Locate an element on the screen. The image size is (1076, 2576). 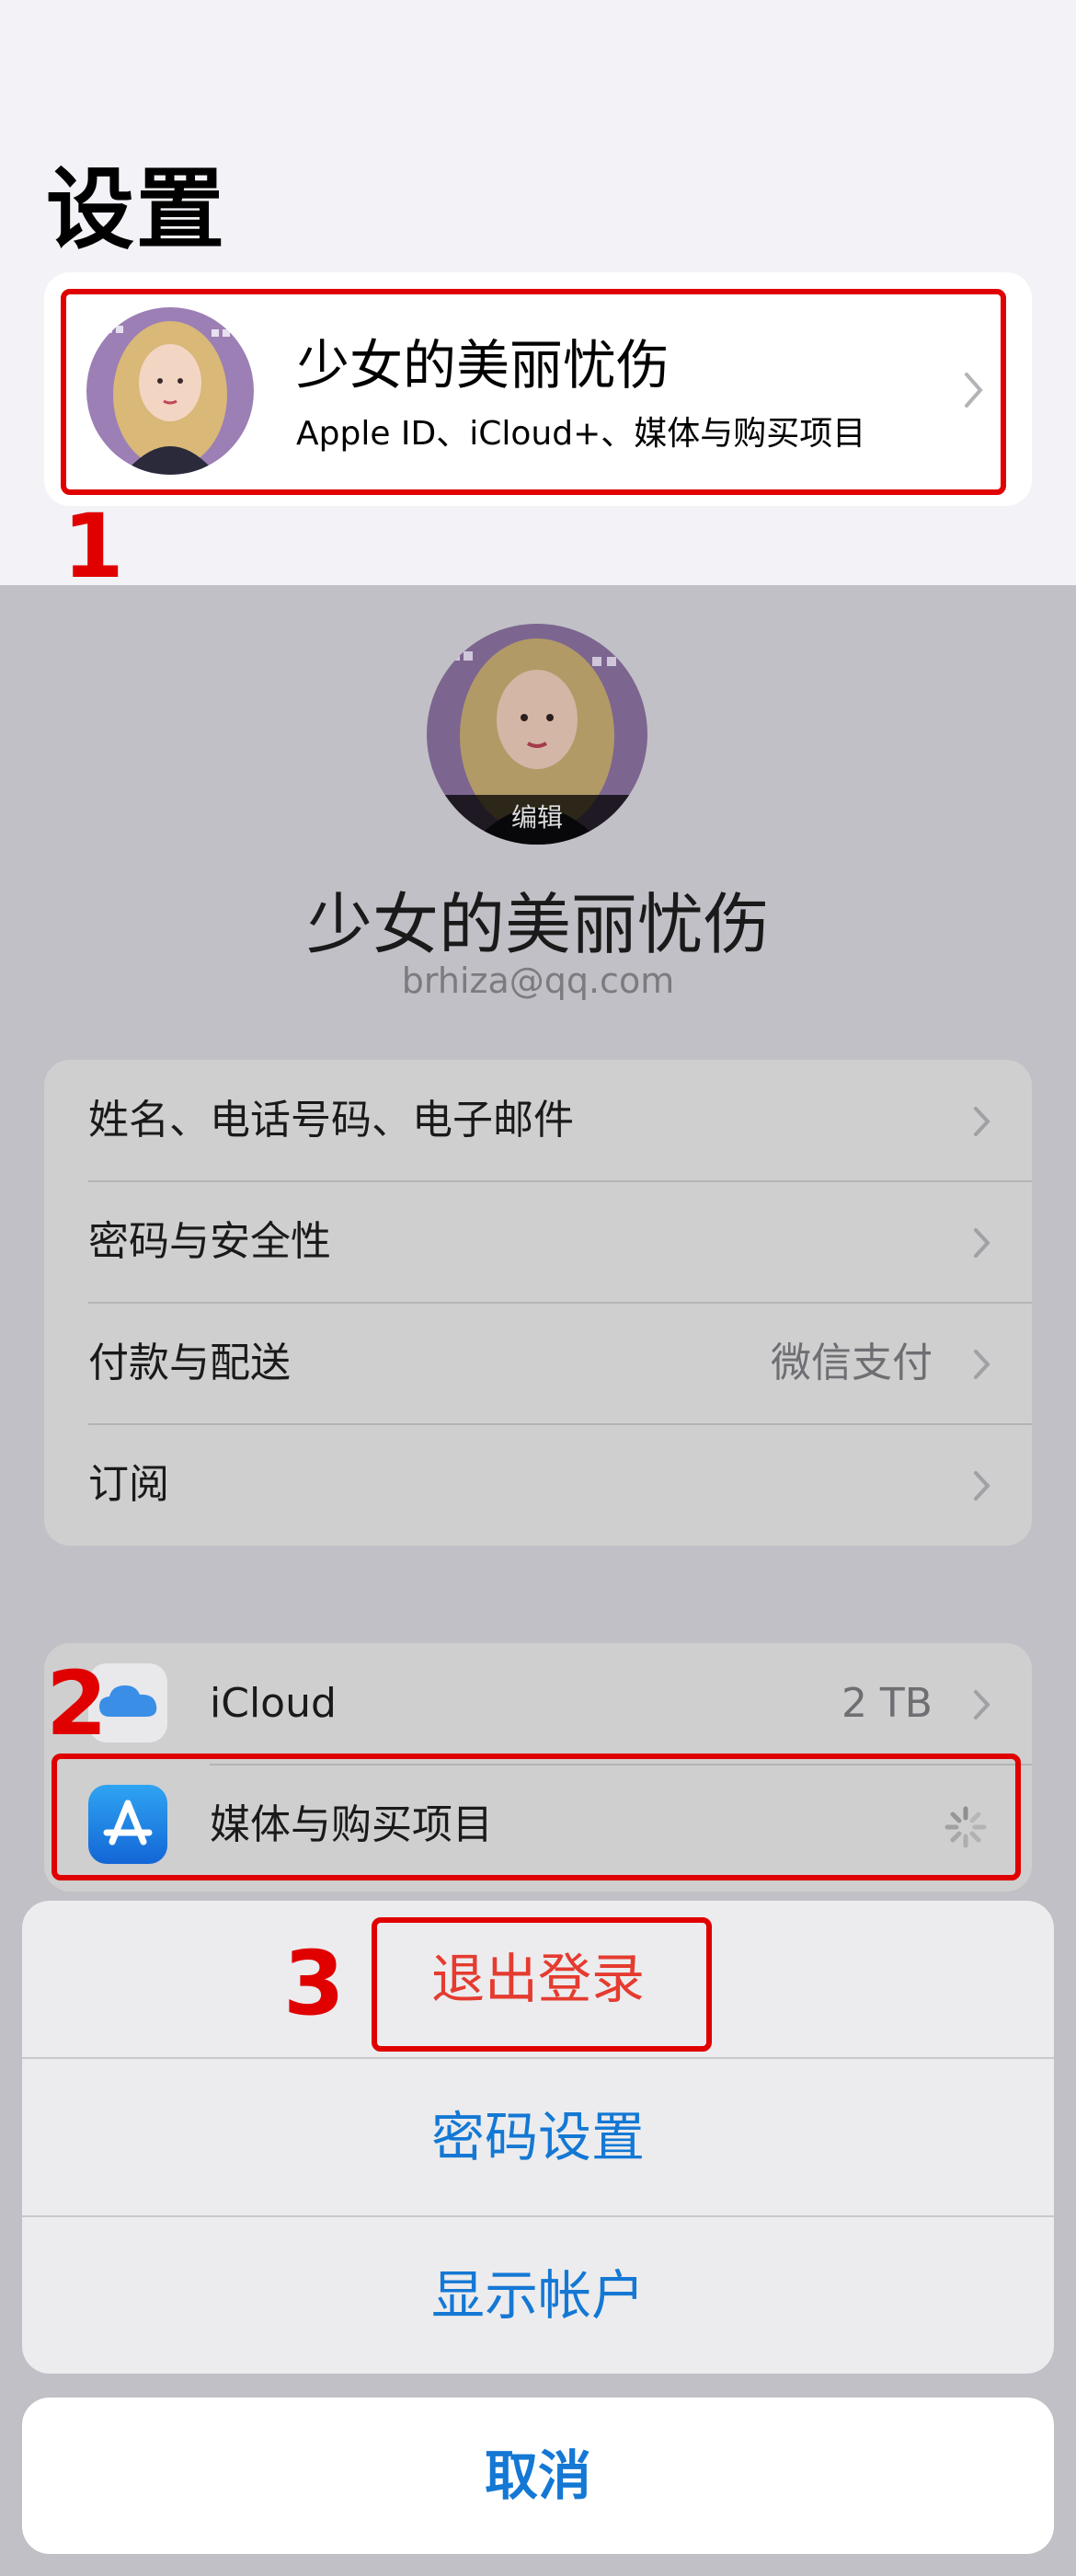
row-payment-shipping: 付款与配送 微信支付 is located at coordinates (538, 1363).